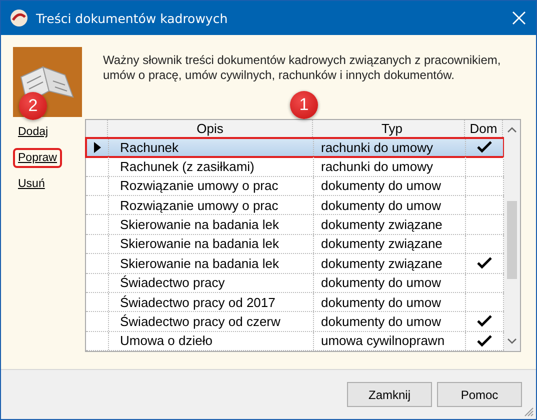 The image size is (537, 420). Describe the element at coordinates (519, 18) in the screenshot. I see `close-icon` at that location.